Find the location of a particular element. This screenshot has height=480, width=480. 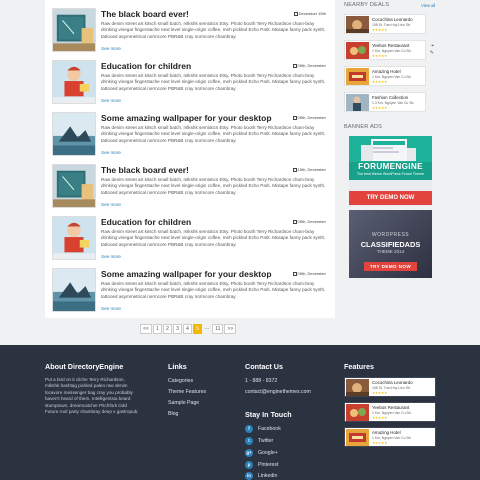

deal-name: Yeebos Restaurant is located at coordinates (390, 45).